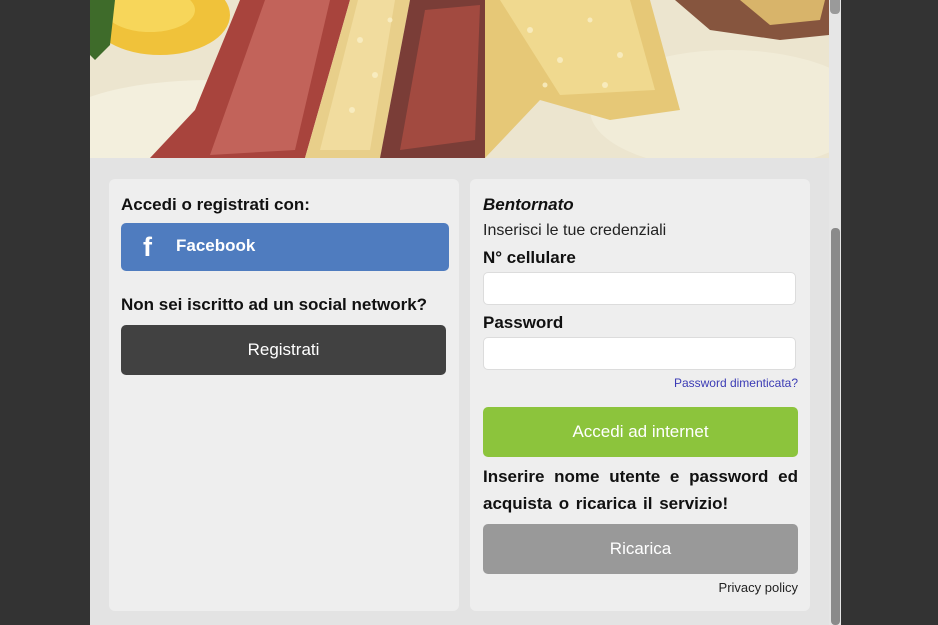 The height and width of the screenshot is (625, 938). What do you see at coordinates (640, 549) in the screenshot?
I see `recharge-button: Ricarica` at bounding box center [640, 549].